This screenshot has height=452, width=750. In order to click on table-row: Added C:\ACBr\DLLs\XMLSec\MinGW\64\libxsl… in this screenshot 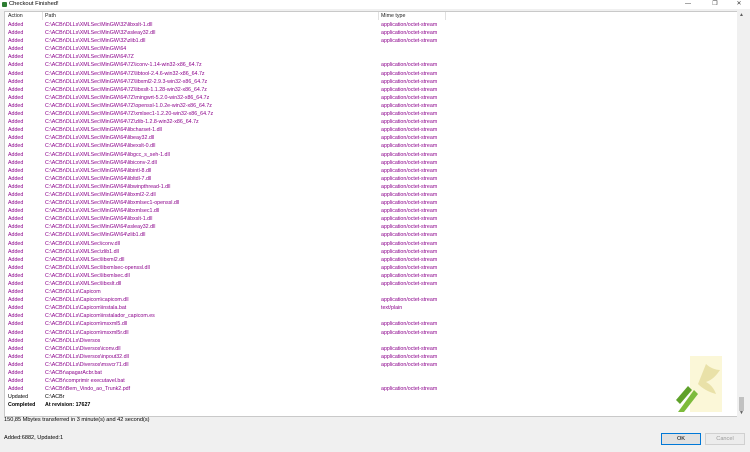, I will do `click(371, 219)`.